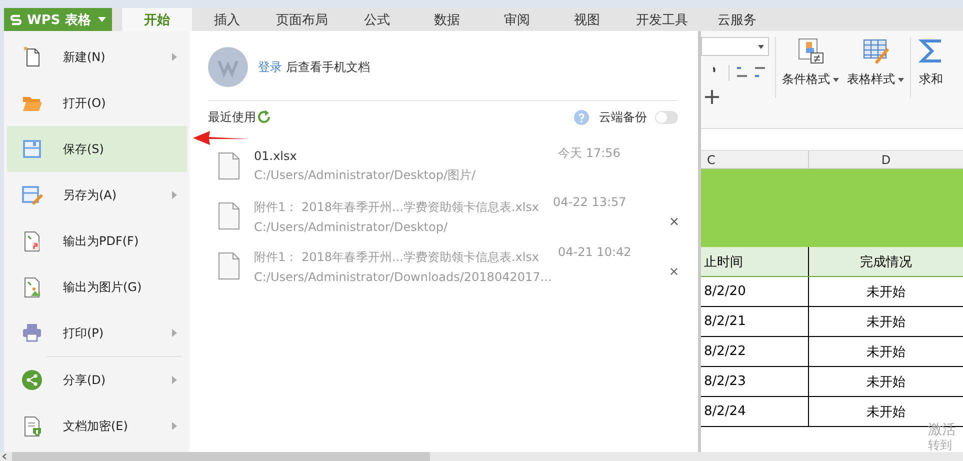 This screenshot has height=461, width=963. Describe the element at coordinates (97, 241) in the screenshot. I see `menu-item: 输出为PDF(F)` at that location.